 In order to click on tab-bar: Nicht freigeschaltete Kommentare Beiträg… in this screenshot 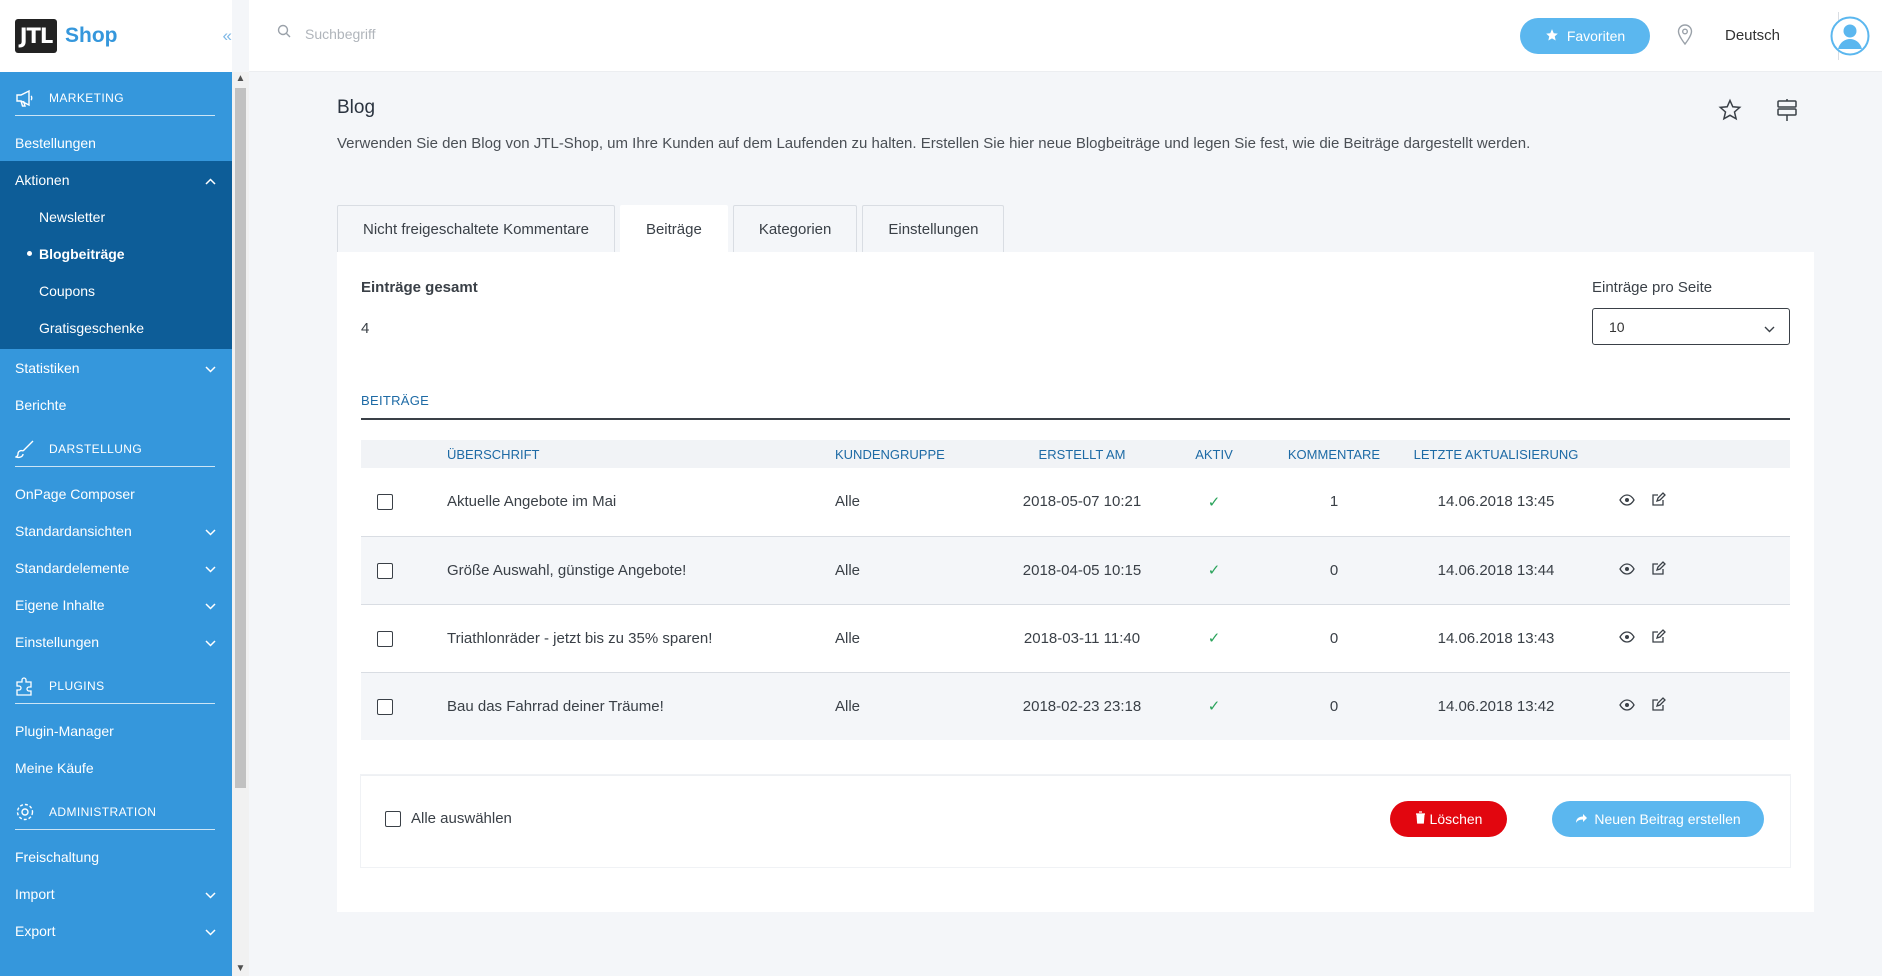, I will do `click(671, 229)`.